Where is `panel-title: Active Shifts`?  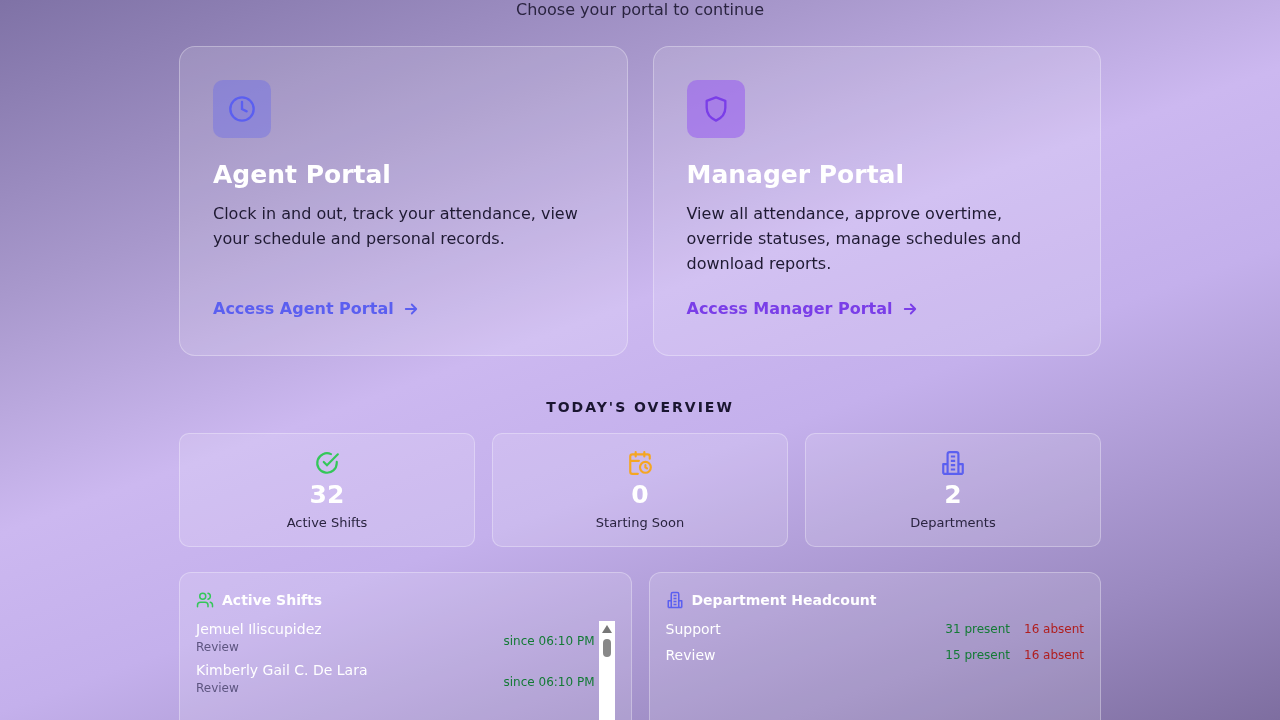
panel-title: Active Shifts is located at coordinates (272, 600).